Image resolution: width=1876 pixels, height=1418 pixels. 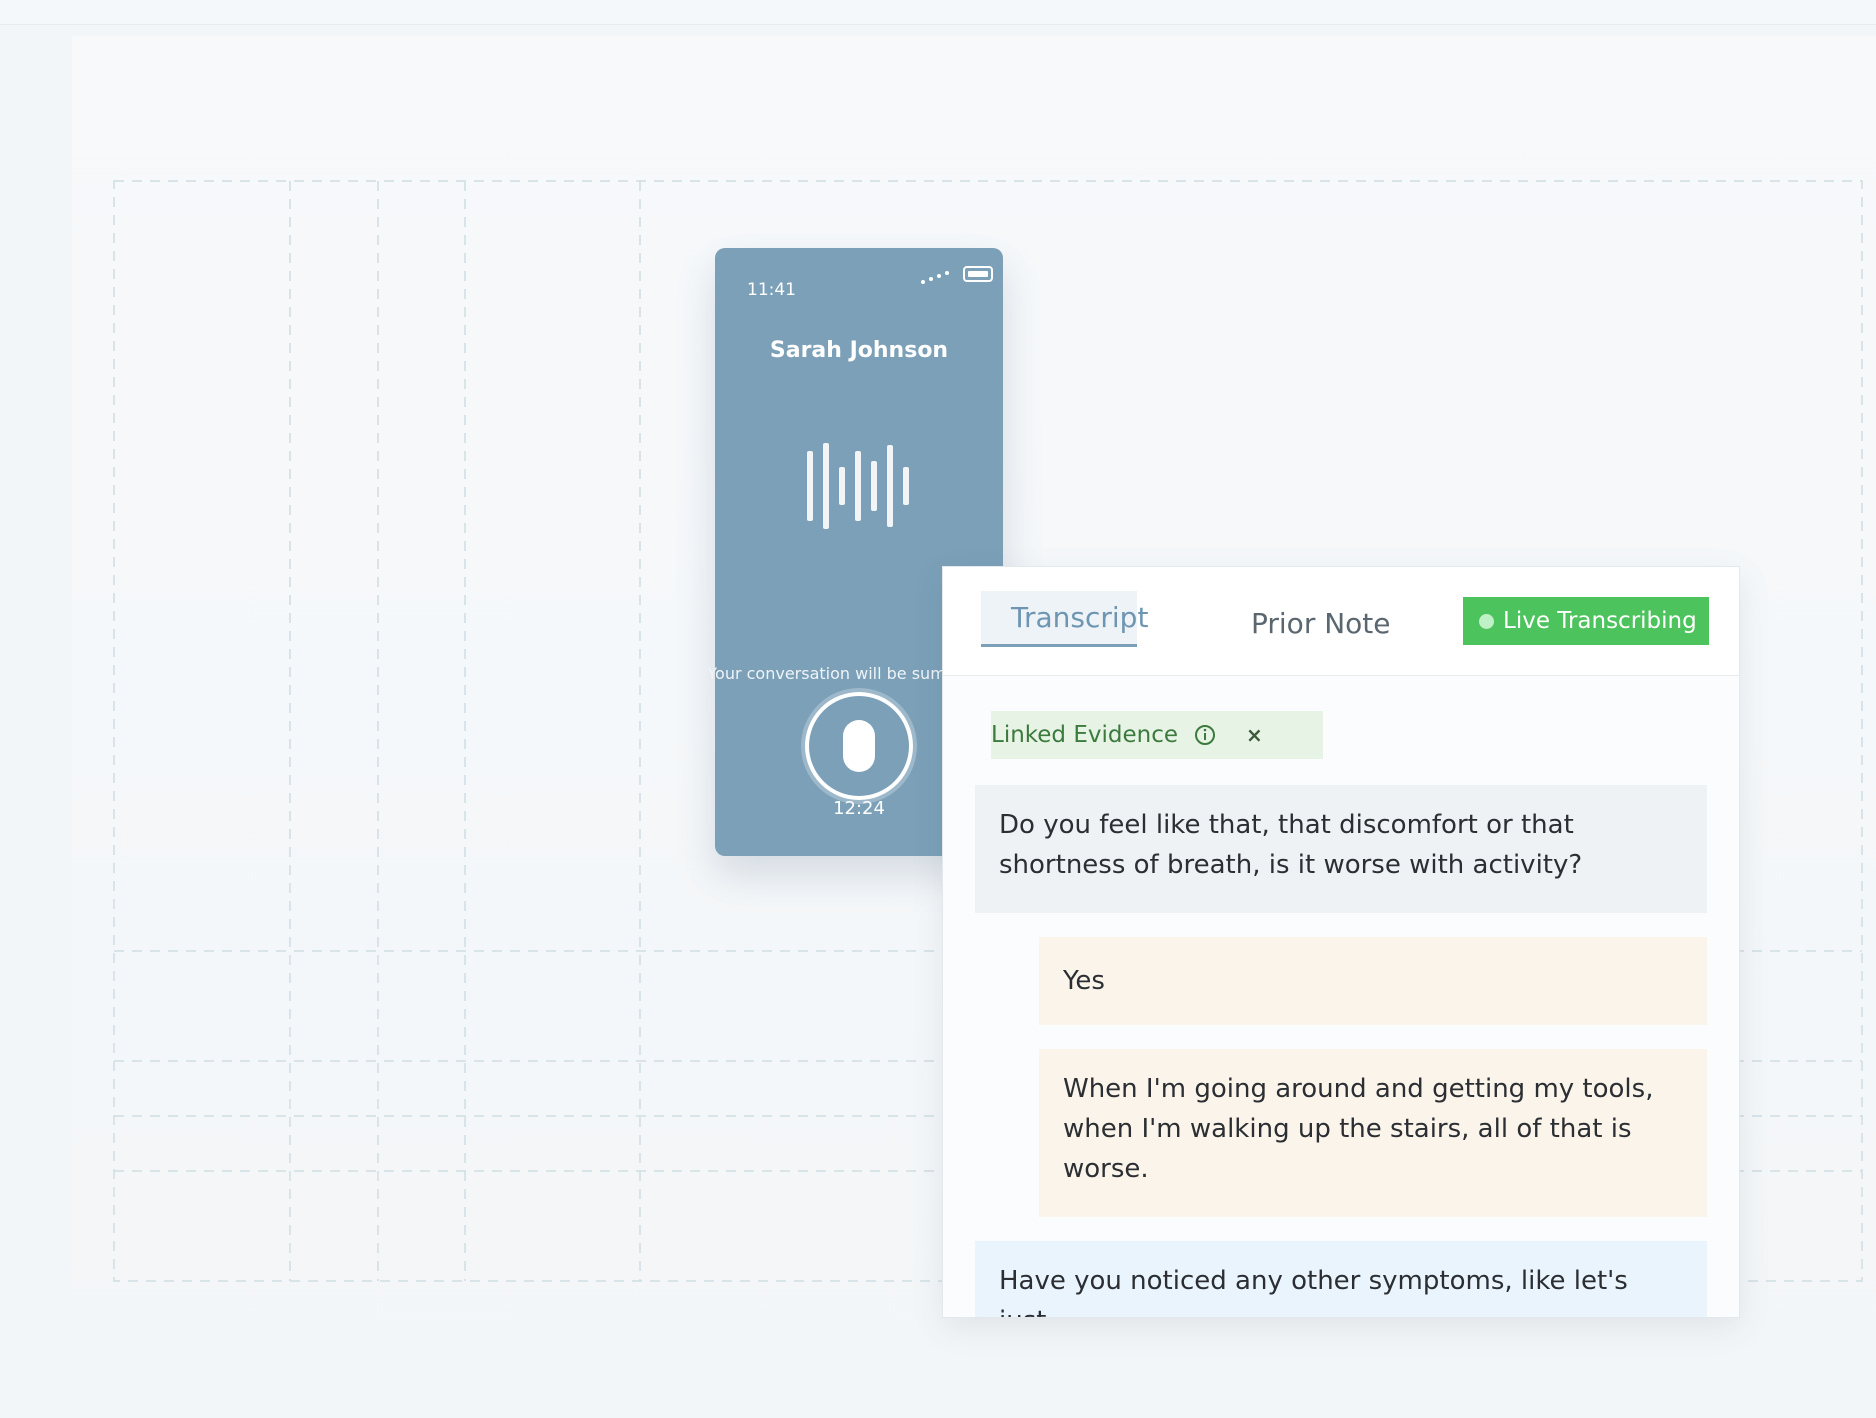 What do you see at coordinates (935, 277) in the screenshot?
I see `signal-icon` at bounding box center [935, 277].